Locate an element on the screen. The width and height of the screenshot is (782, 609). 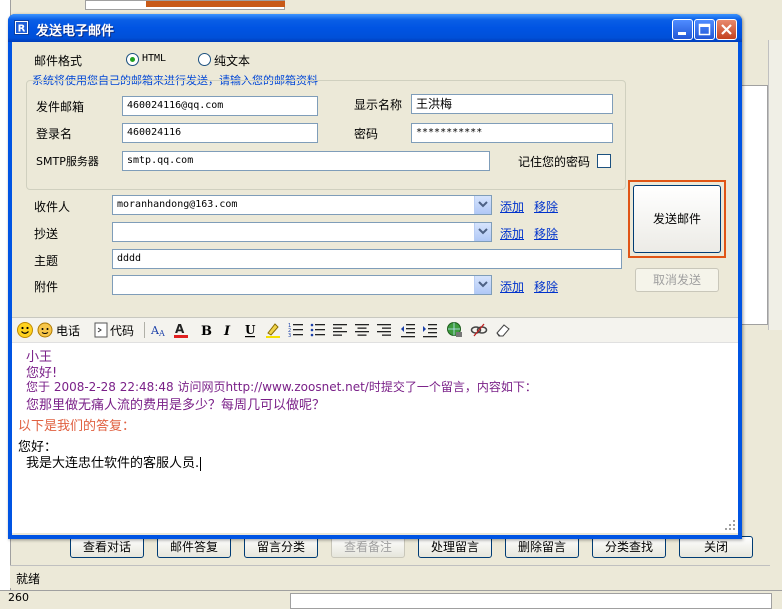
highlighter-icon is located at coordinates (273, 330).